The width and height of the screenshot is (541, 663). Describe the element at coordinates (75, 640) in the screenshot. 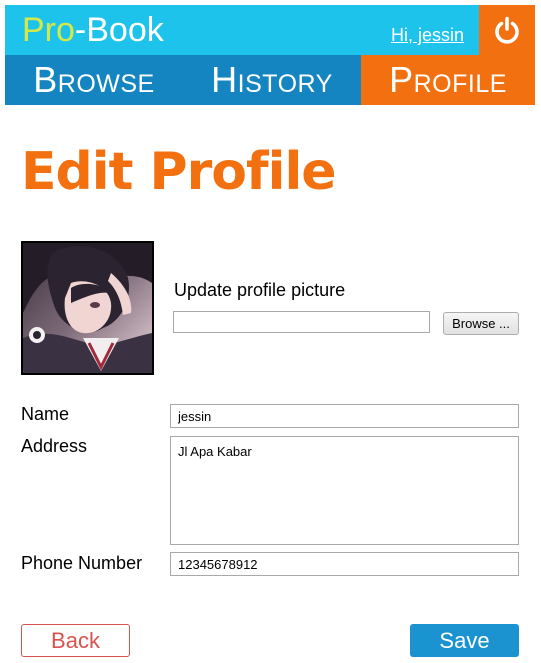

I see `back-button: Back` at that location.